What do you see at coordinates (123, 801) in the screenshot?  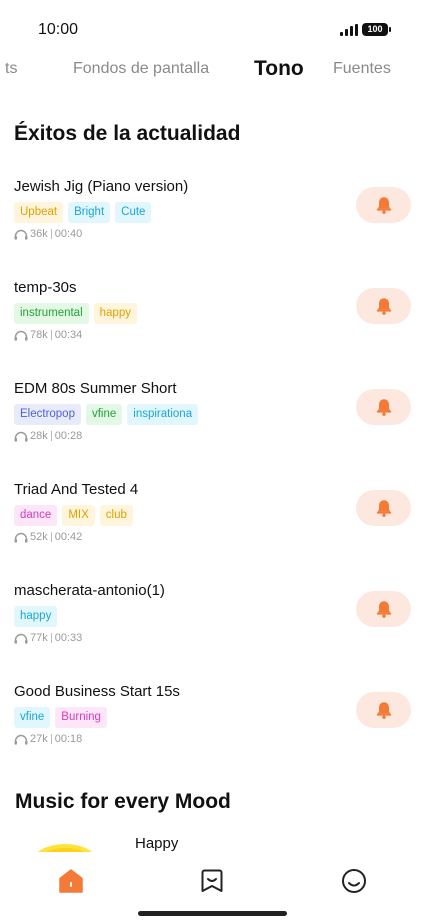 I see `section-title-mood: Music for every Mood` at bounding box center [123, 801].